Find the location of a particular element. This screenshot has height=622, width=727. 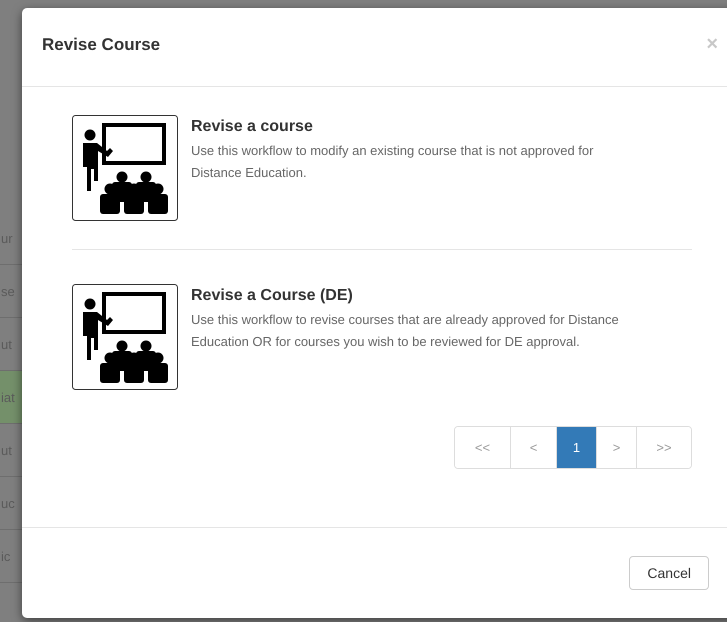

option-title: Revise a course is located at coordinates (418, 127).